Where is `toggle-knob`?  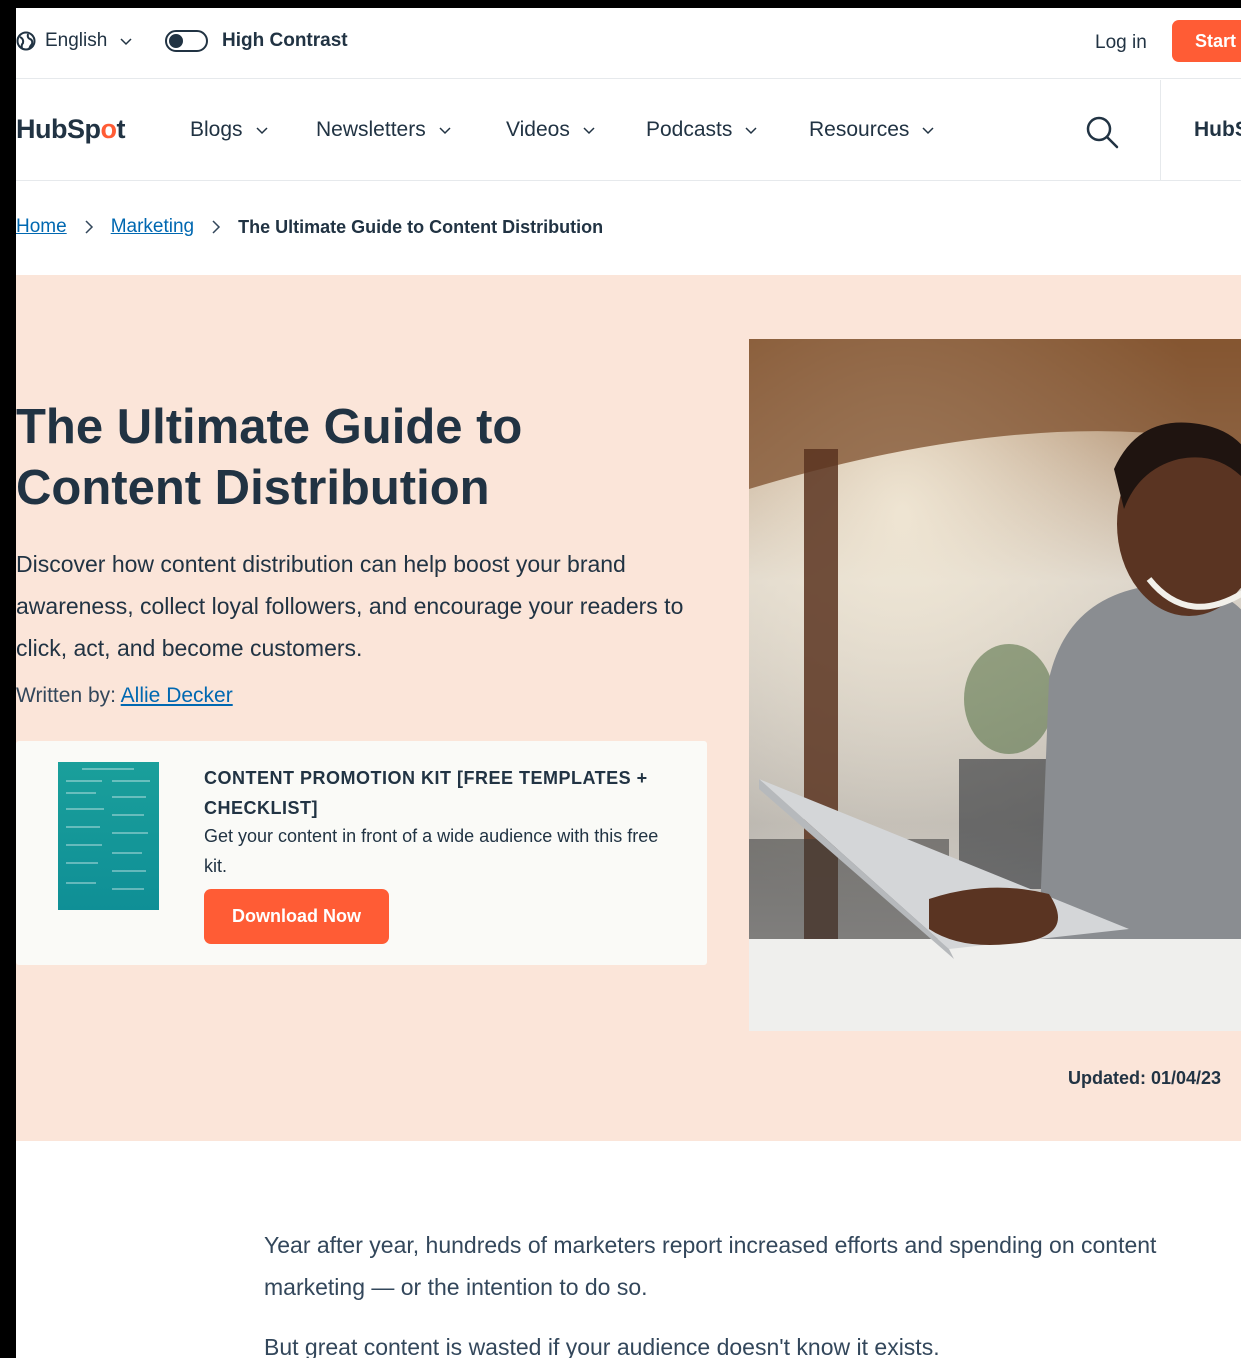
toggle-knob is located at coordinates (176, 41).